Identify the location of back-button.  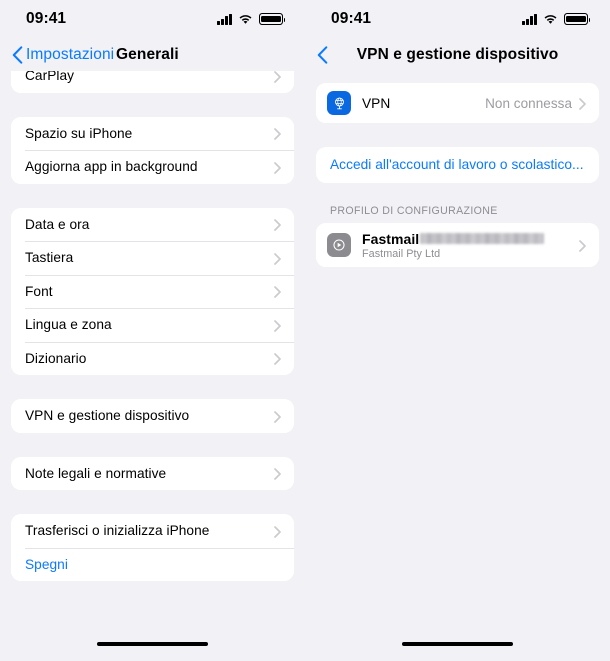
(324, 54).